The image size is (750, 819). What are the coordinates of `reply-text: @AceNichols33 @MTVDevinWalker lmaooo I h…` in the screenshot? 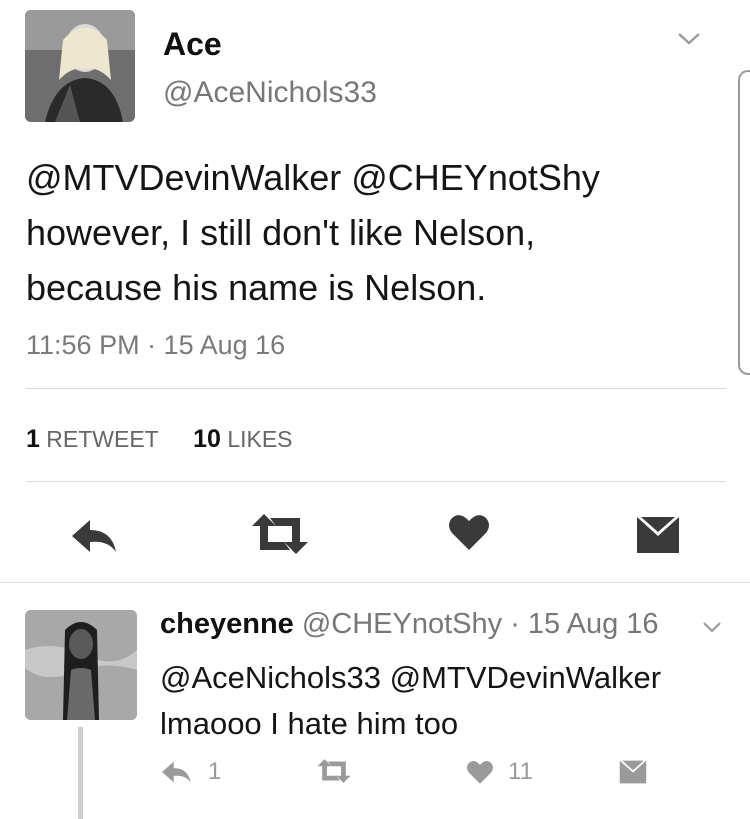 It's located at (440, 701).